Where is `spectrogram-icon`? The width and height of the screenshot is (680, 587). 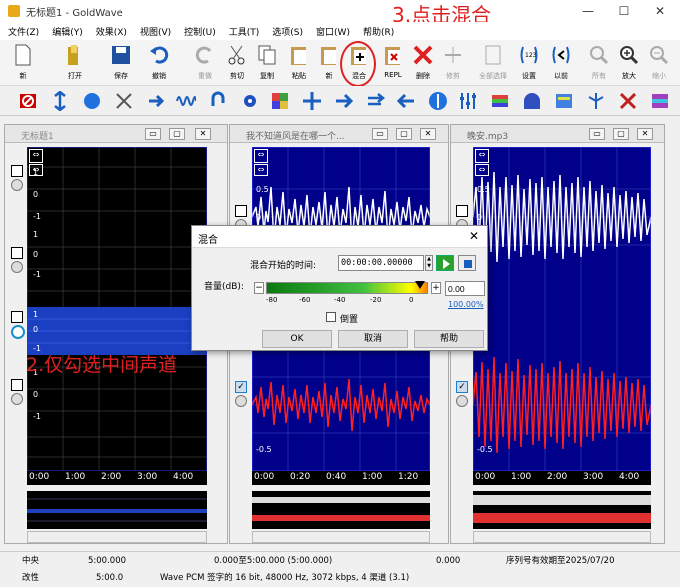
spectrogram-icon is located at coordinates (564, 101).